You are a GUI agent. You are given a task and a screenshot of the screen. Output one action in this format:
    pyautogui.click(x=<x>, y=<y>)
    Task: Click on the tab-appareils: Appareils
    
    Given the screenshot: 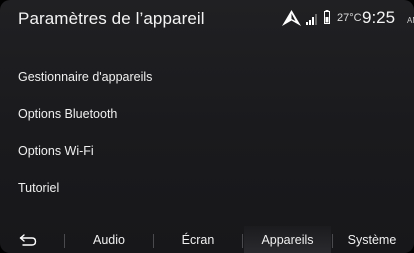 What is the action you would take?
    pyautogui.click(x=287, y=239)
    